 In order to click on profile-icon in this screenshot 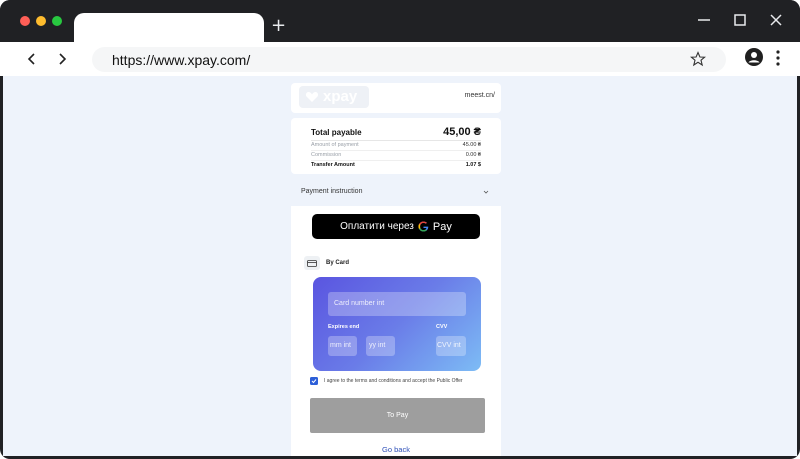, I will do `click(754, 57)`.